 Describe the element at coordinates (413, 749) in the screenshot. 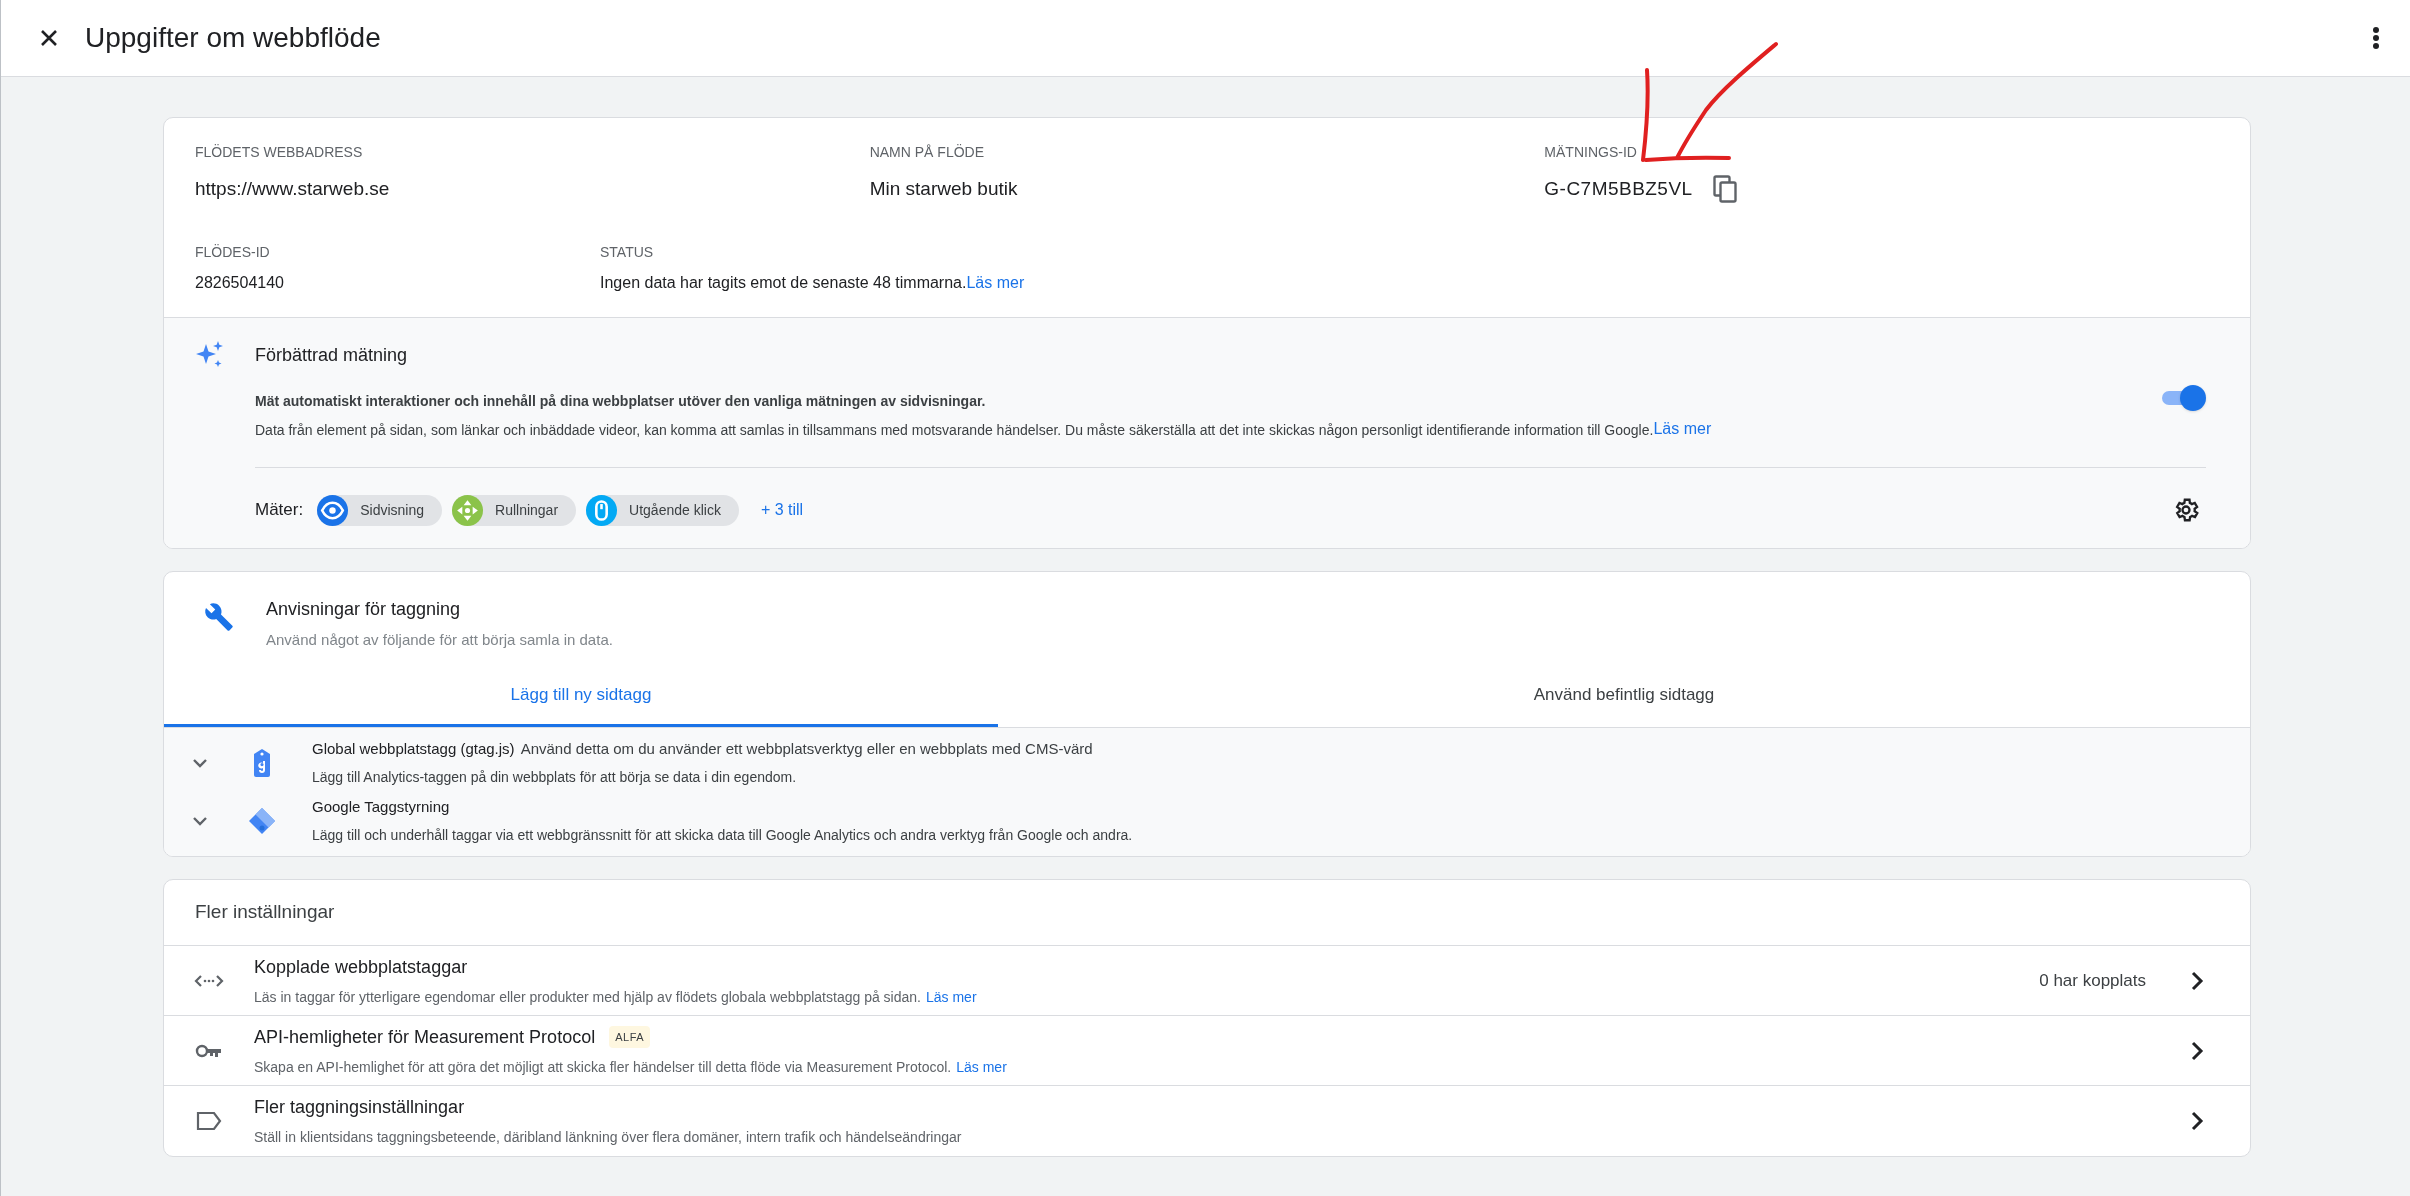

I see `option-title: Global webbplatstagg (gtag.js)` at that location.